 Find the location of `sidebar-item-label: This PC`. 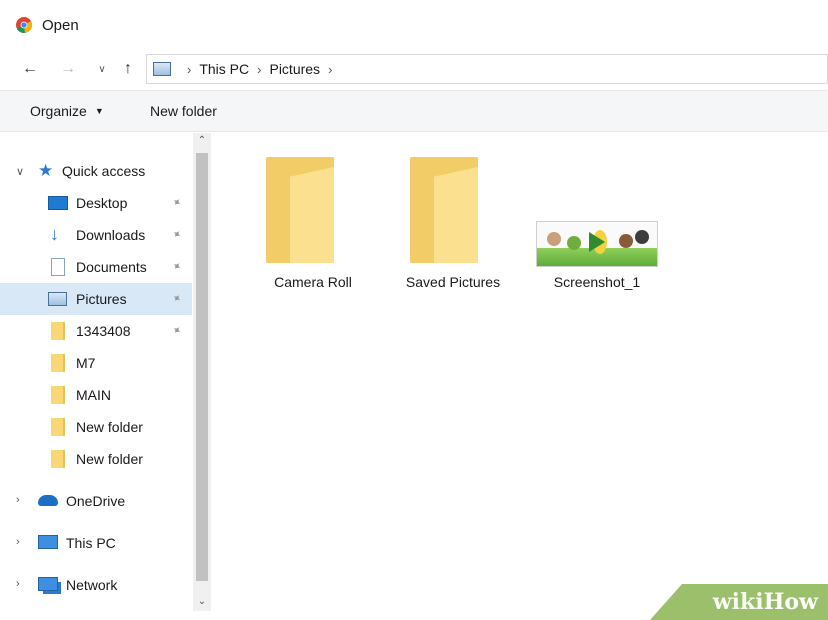

sidebar-item-label: This PC is located at coordinates (91, 543).